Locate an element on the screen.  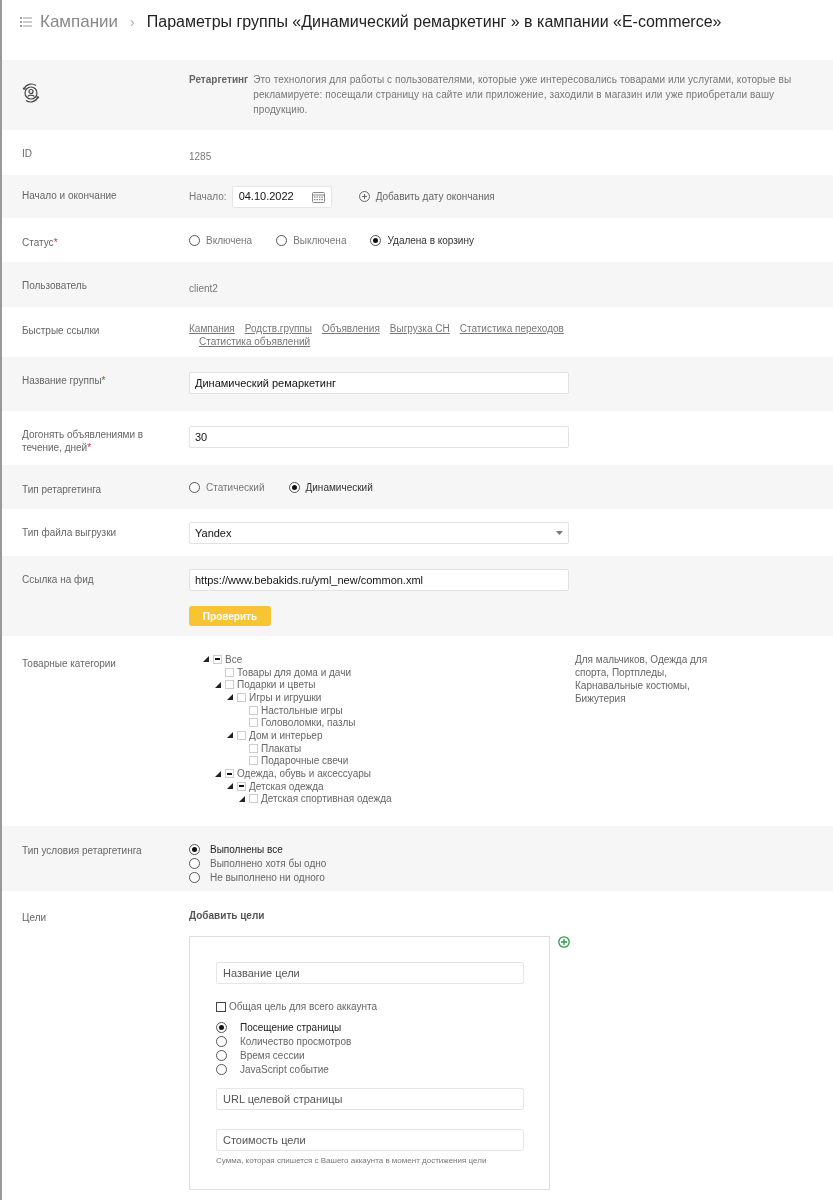
radio-label: Количество просмотров is located at coordinates (296, 1041).